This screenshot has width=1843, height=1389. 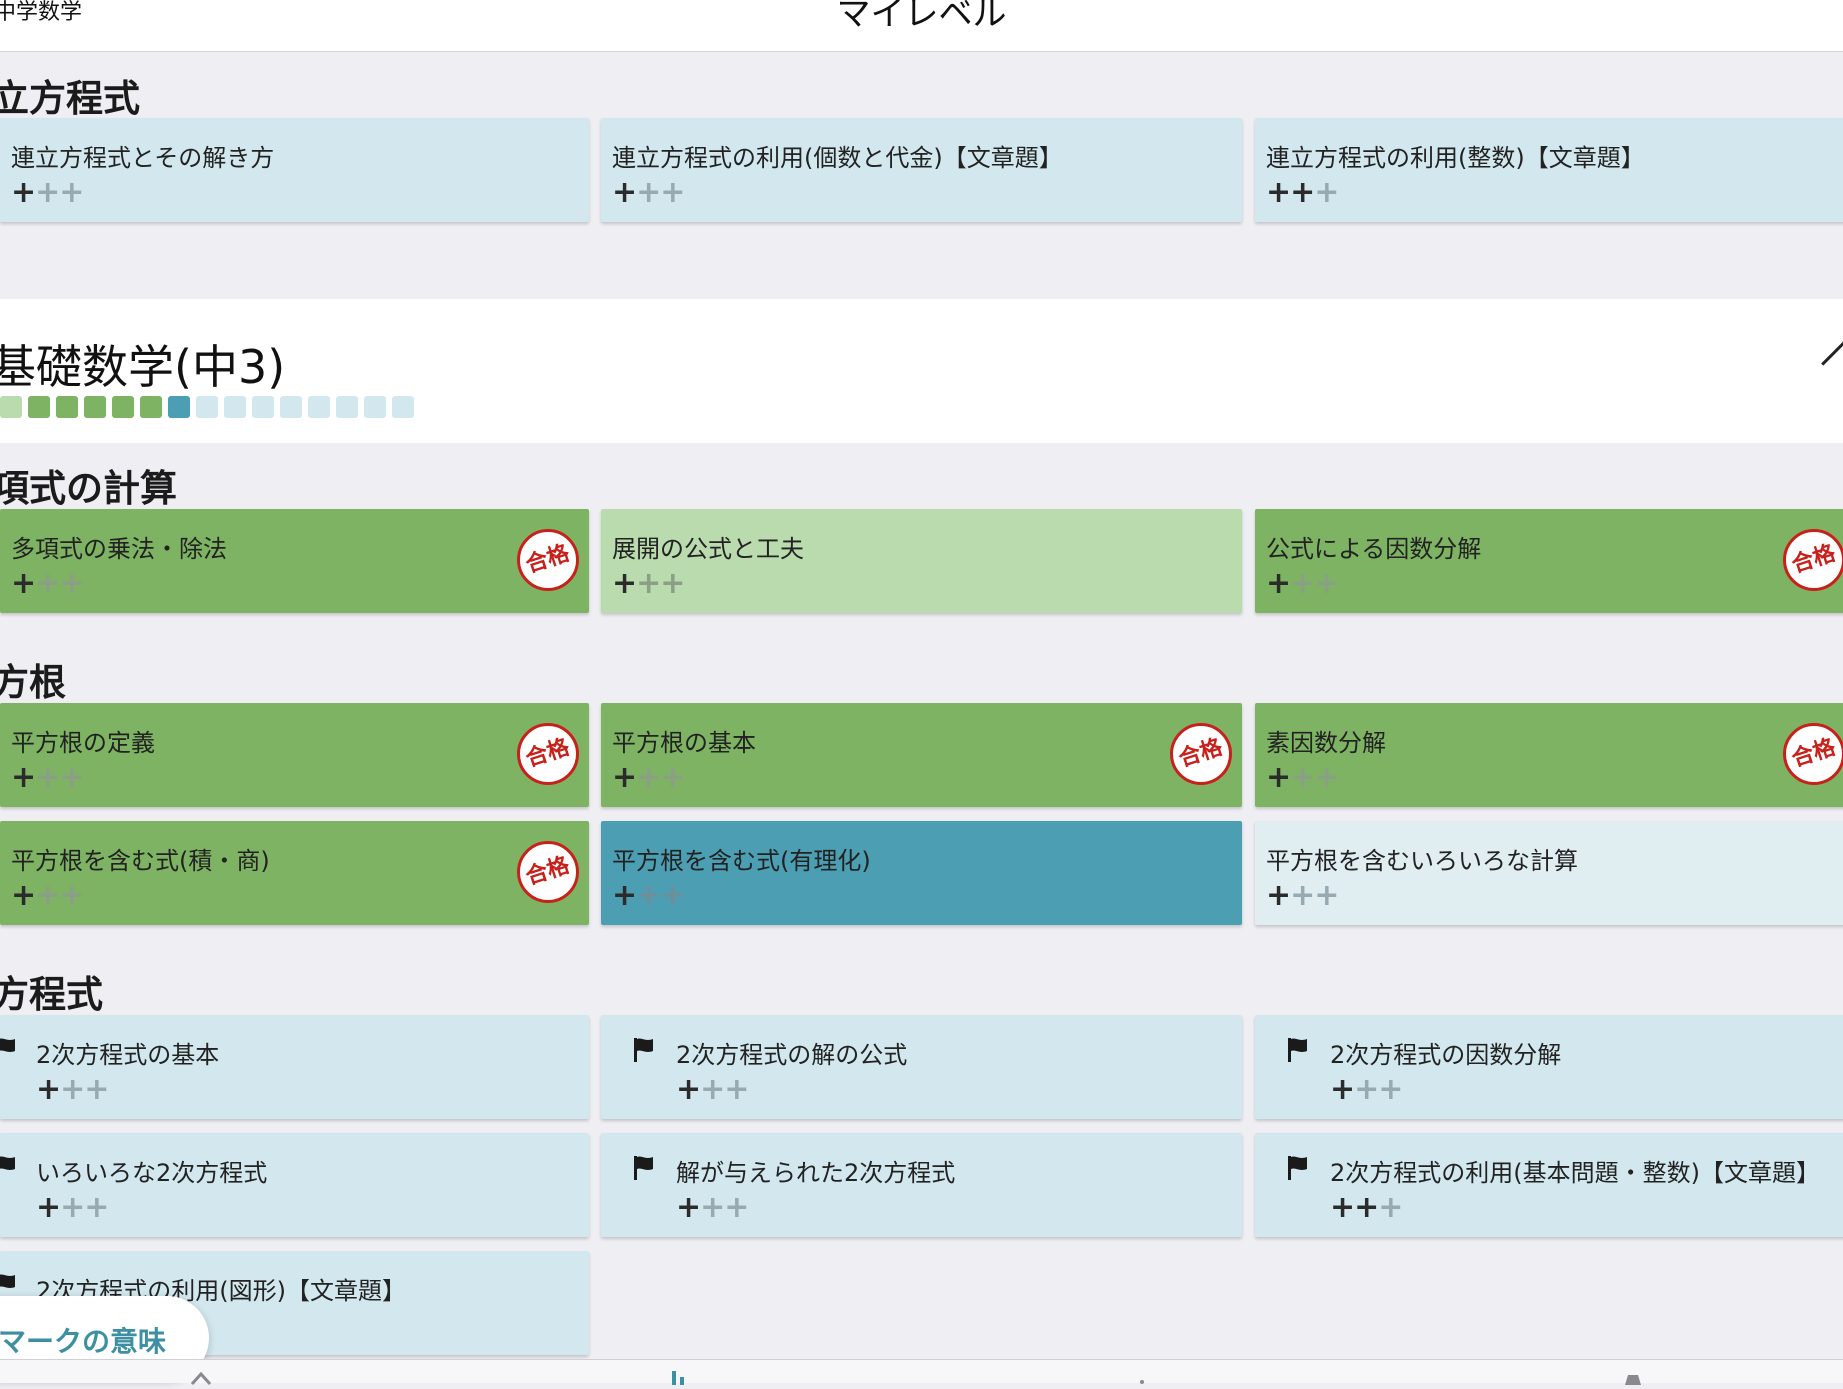 What do you see at coordinates (921, 17) in the screenshot?
I see `page-title: マイレベル` at bounding box center [921, 17].